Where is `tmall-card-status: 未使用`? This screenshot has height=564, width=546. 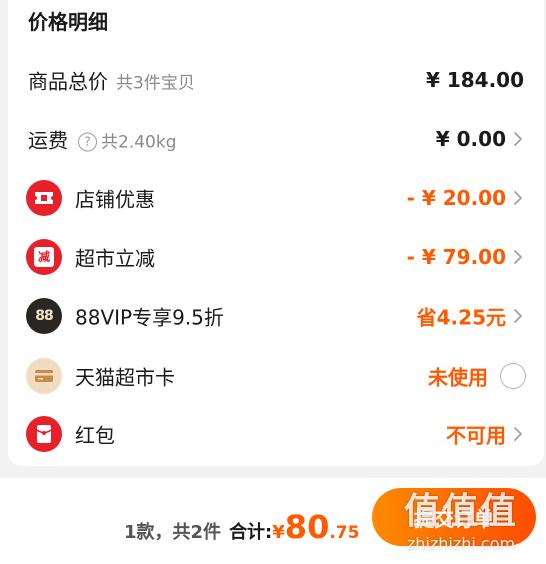
tmall-card-status: 未使用 is located at coordinates (458, 377).